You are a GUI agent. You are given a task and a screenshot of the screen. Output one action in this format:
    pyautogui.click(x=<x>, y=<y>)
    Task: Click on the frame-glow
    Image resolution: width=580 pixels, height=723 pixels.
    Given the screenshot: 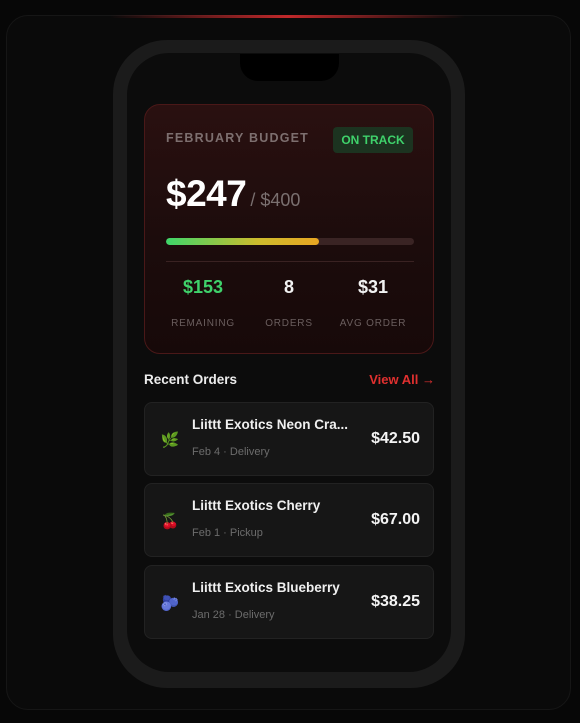 What is the action you would take?
    pyautogui.click(x=287, y=16)
    